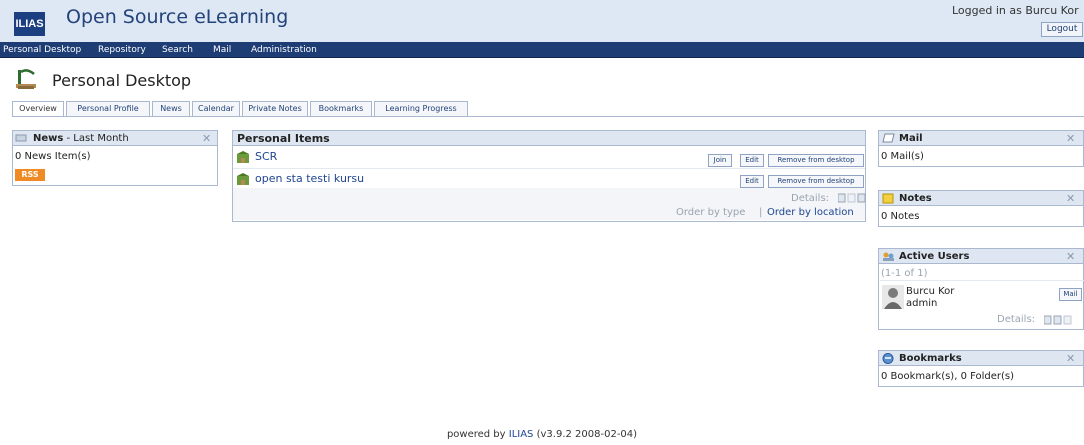 The height and width of the screenshot is (445, 1084). I want to click on news-title: News, so click(48, 138).